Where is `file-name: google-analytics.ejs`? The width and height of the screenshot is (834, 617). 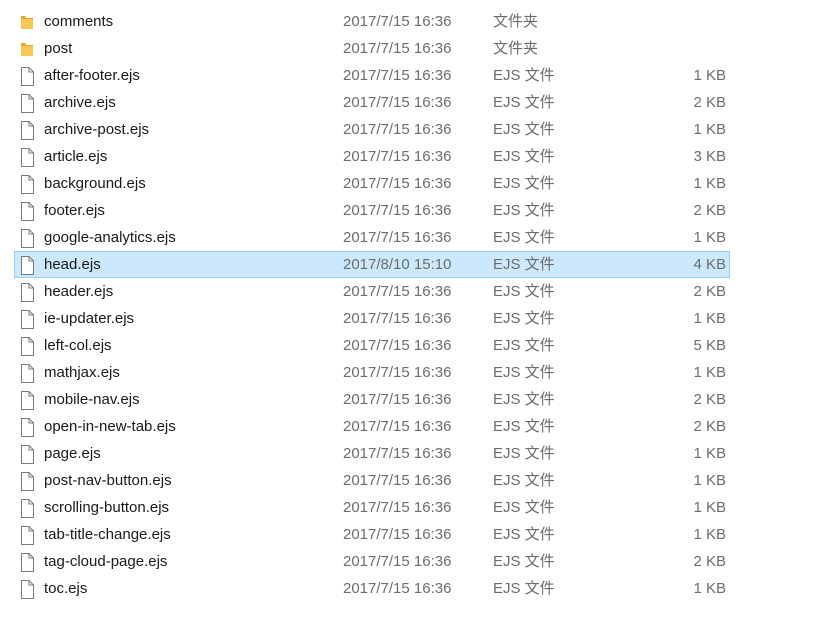
file-name: google-analytics.ejs is located at coordinates (110, 237).